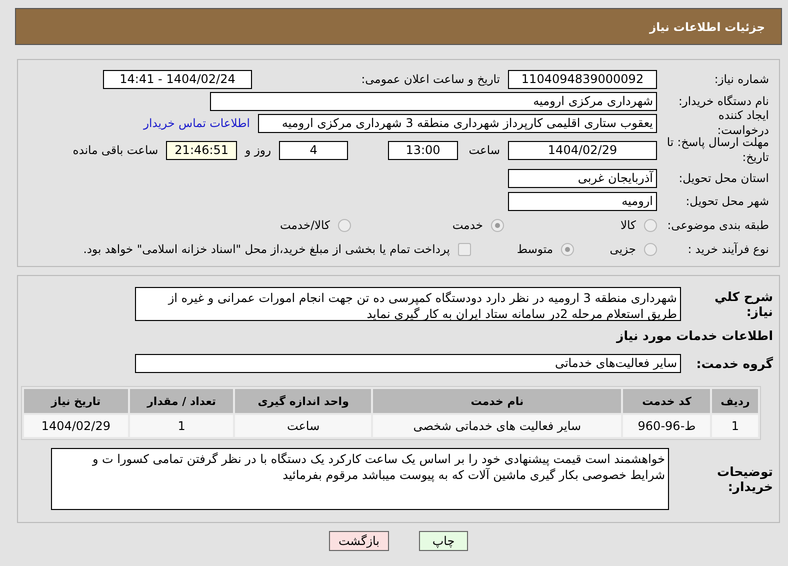 The image size is (788, 566). I want to click on table-cell: ساعت, so click(303, 426).